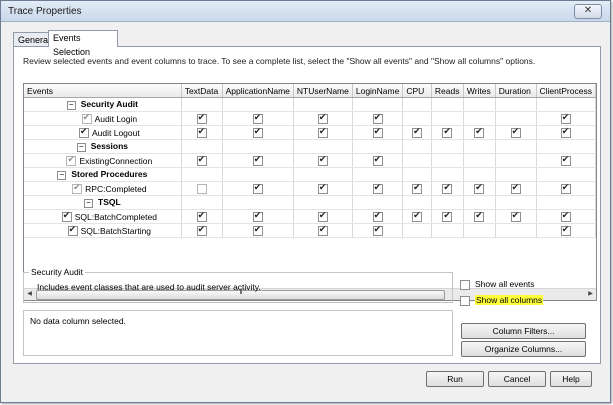 Image resolution: width=613 pixels, height=405 pixels. I want to click on close-button: ✕, so click(588, 11).